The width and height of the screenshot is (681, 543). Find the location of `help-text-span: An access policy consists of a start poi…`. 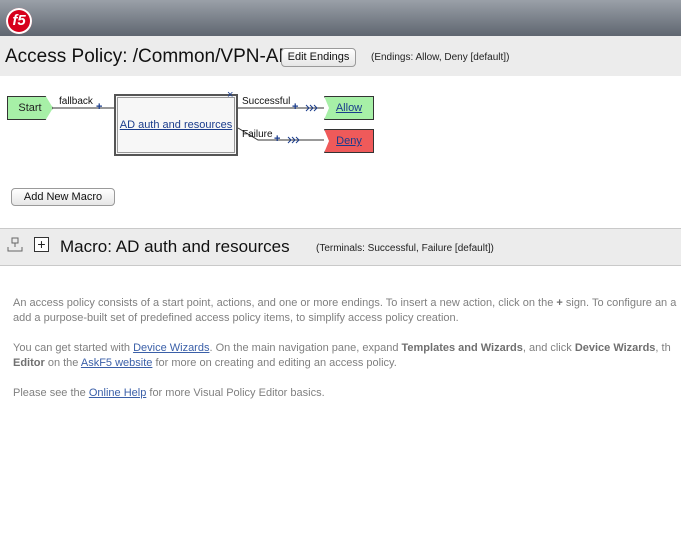

help-text-span: An access policy consists of a start poi… is located at coordinates (285, 303).